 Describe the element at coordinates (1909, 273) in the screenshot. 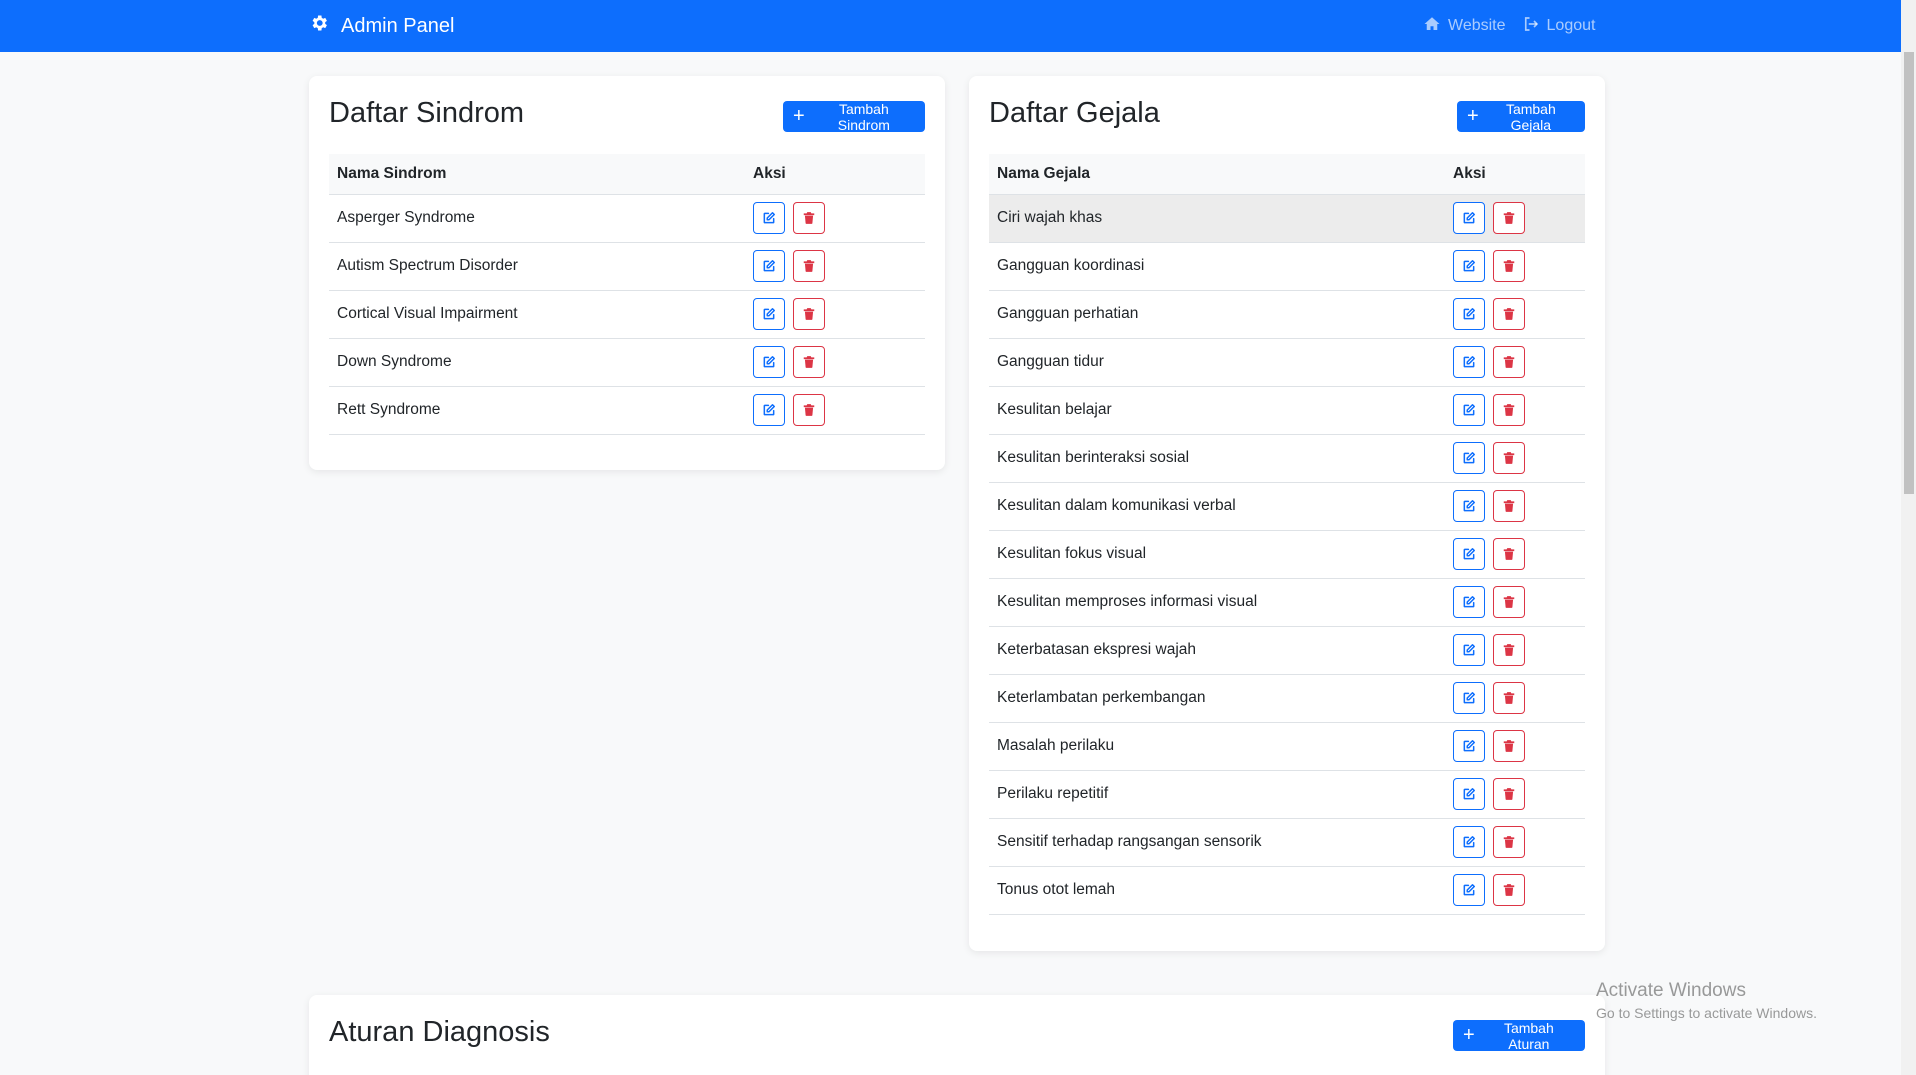

I see `scrollbar-thumb` at that location.